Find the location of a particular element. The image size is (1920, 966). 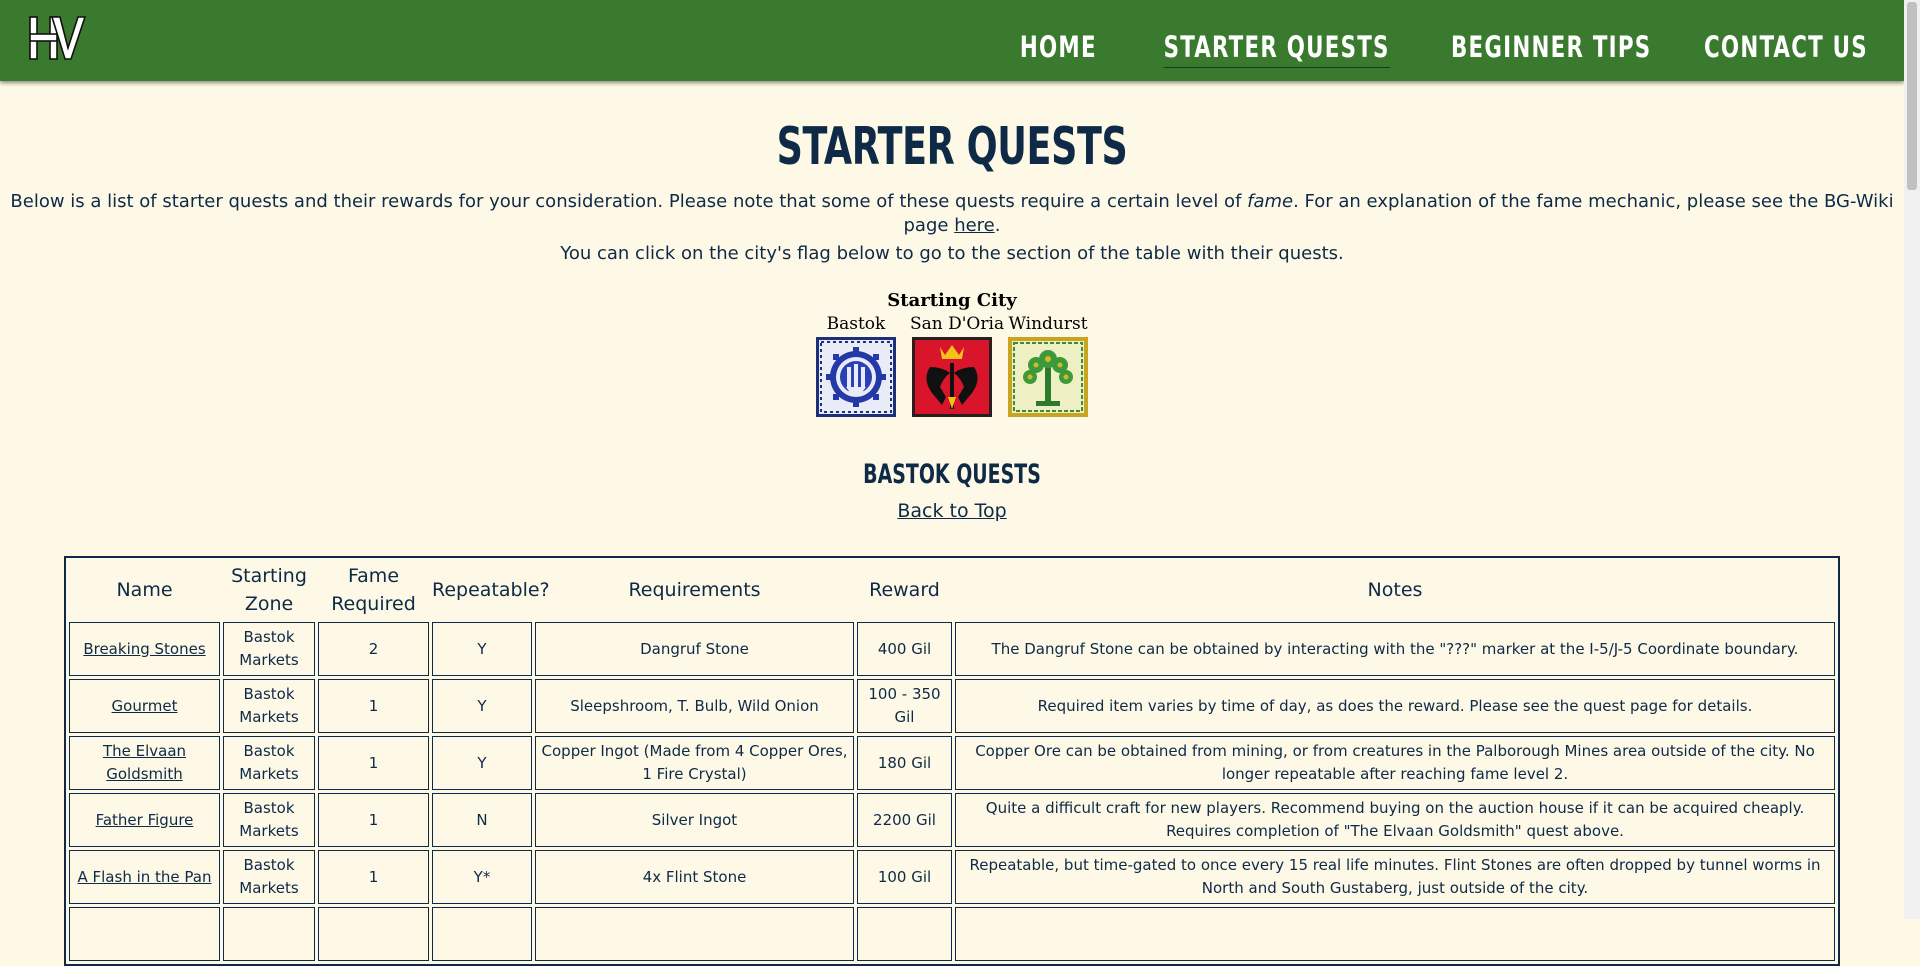

cell-requirements: Dangruf Stone is located at coordinates (694, 649).